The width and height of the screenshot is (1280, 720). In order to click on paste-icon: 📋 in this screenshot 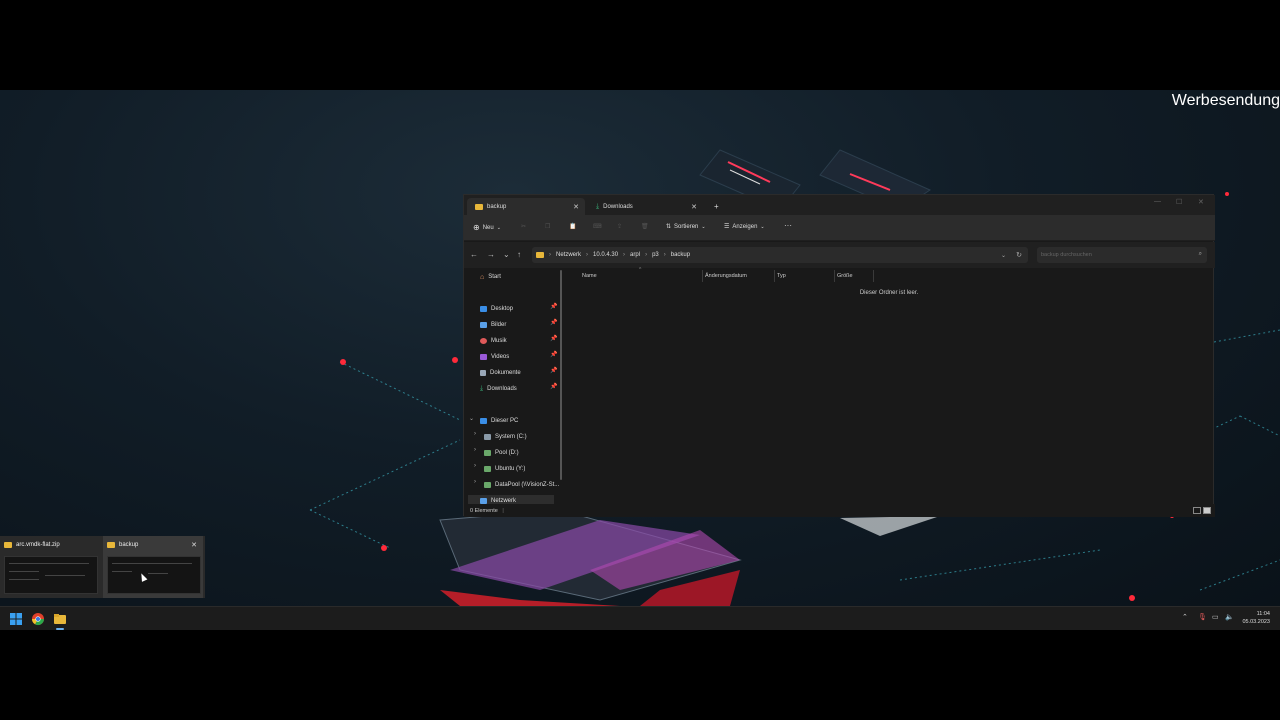, I will do `click(572, 226)`.